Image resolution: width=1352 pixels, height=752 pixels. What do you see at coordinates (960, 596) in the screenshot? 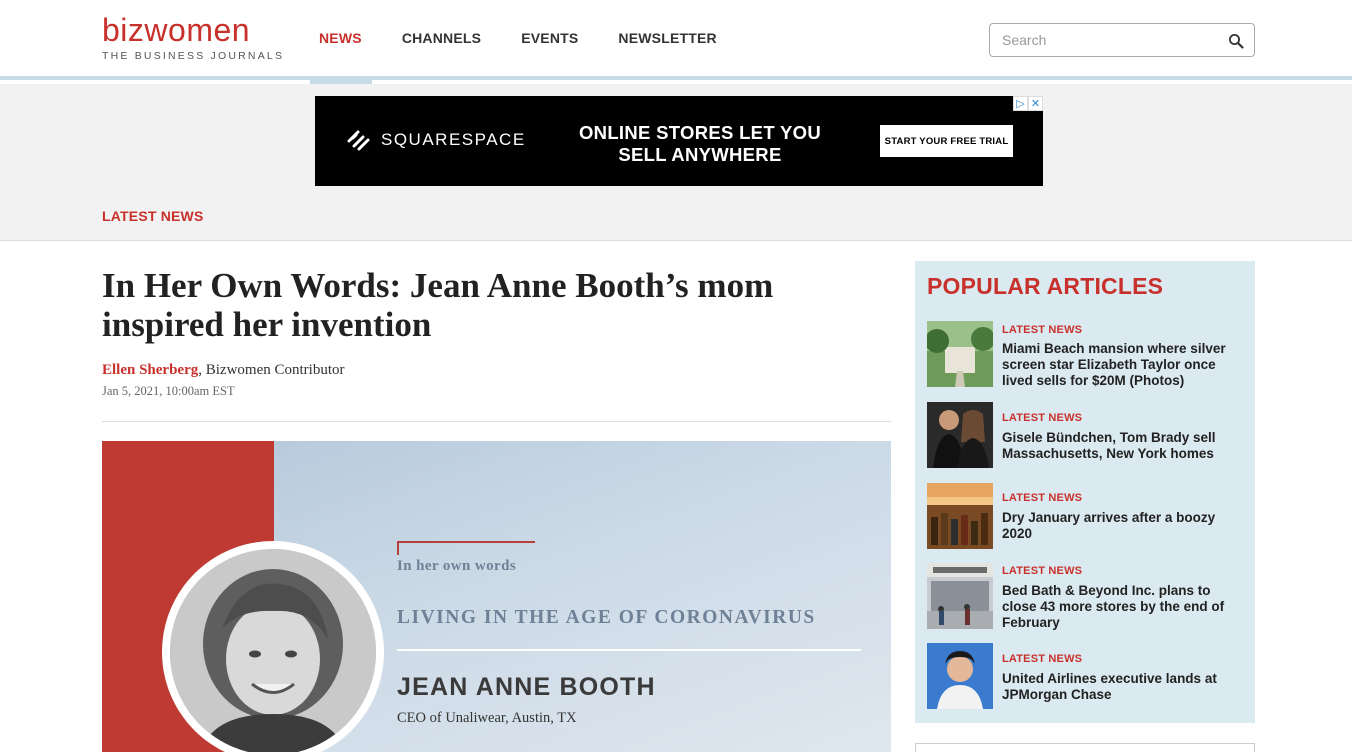
I see `storefront-photo` at bounding box center [960, 596].